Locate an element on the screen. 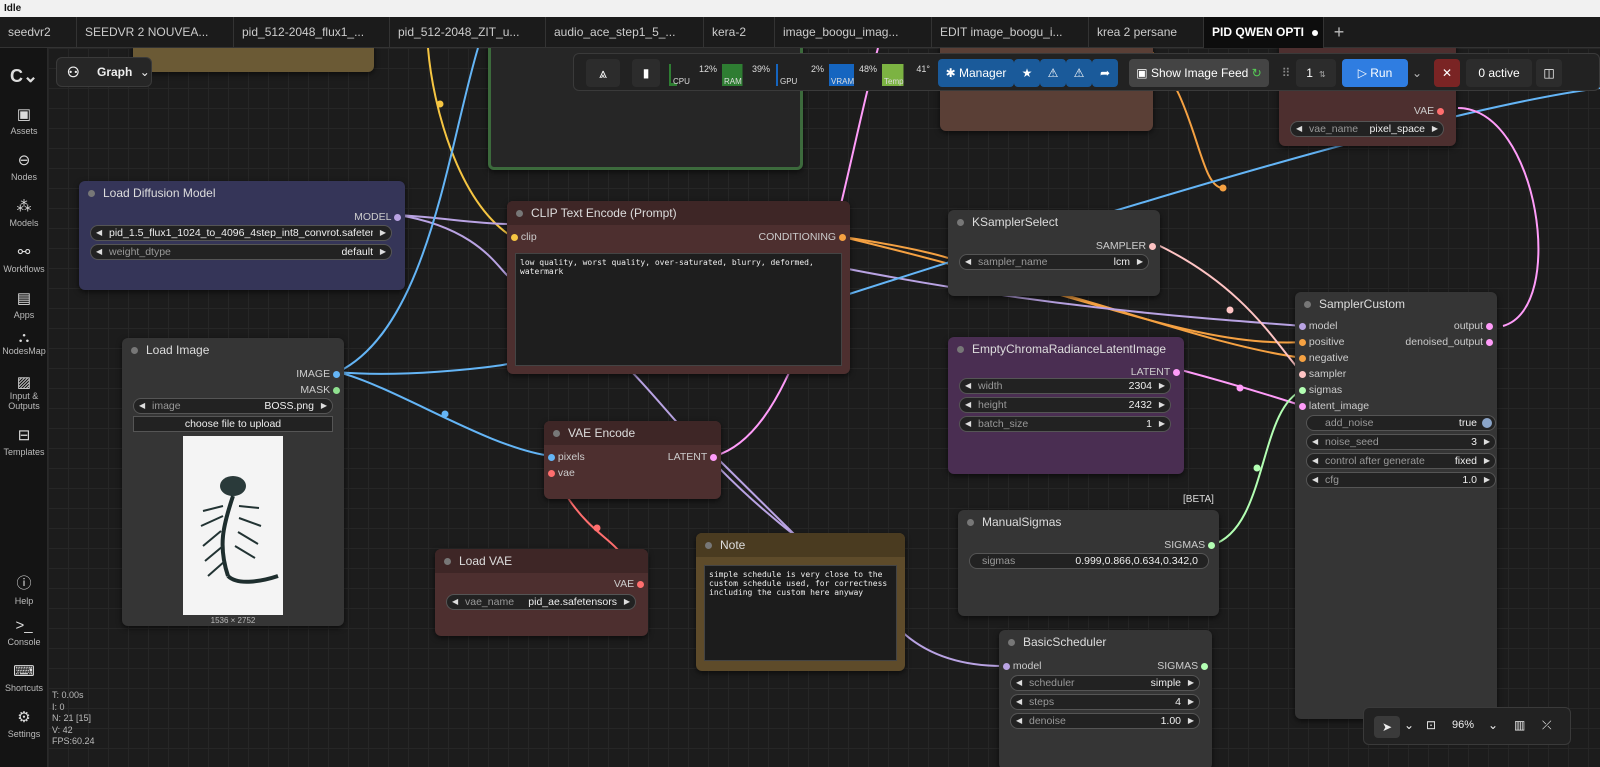 The height and width of the screenshot is (767, 1600). sampler-name-widget: ◀ sampler_name lcm ▶ is located at coordinates (1054, 262).